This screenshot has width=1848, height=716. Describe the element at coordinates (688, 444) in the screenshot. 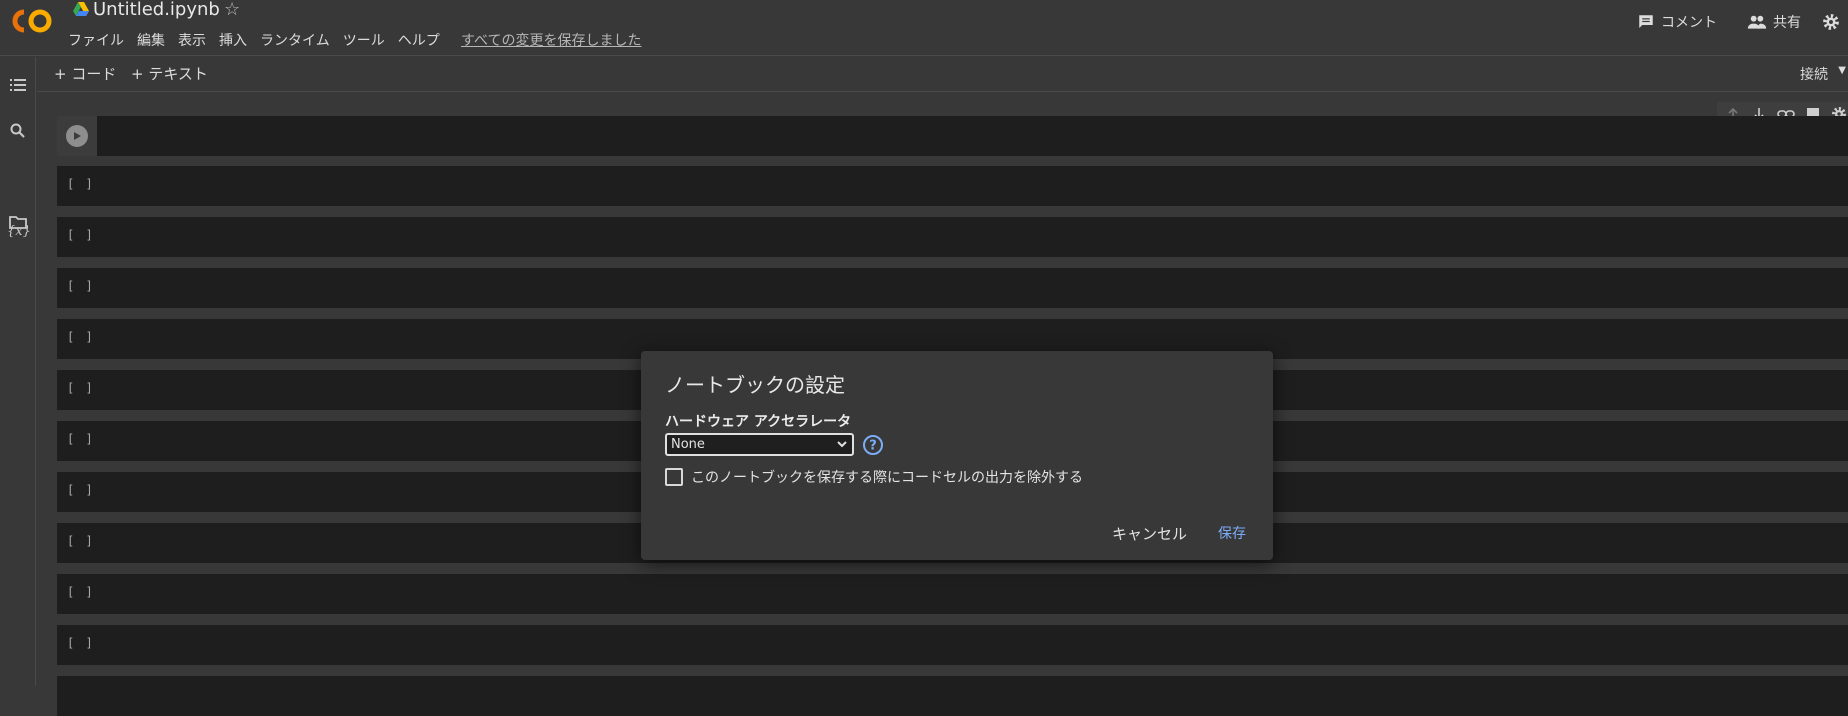

I see `accelerator-value: None` at that location.